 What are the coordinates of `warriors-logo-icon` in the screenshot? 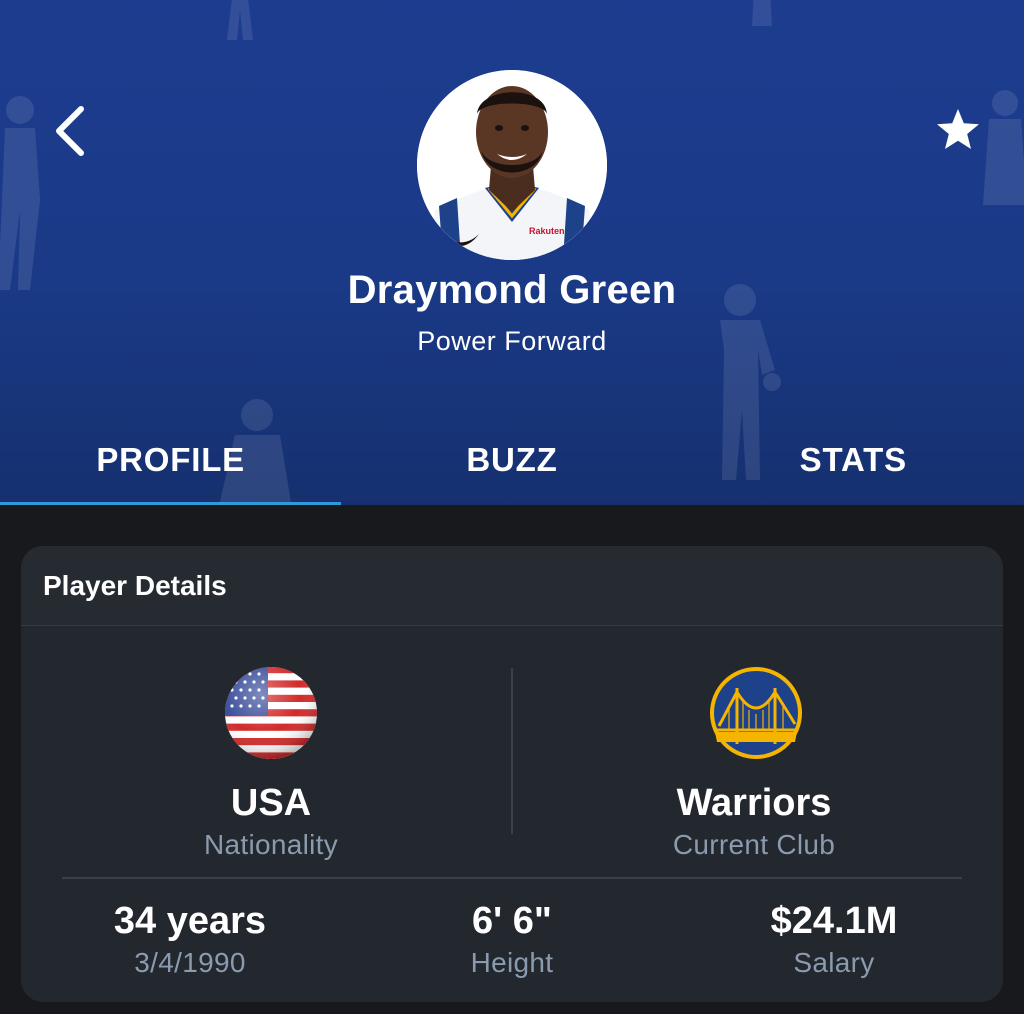 It's located at (756, 713).